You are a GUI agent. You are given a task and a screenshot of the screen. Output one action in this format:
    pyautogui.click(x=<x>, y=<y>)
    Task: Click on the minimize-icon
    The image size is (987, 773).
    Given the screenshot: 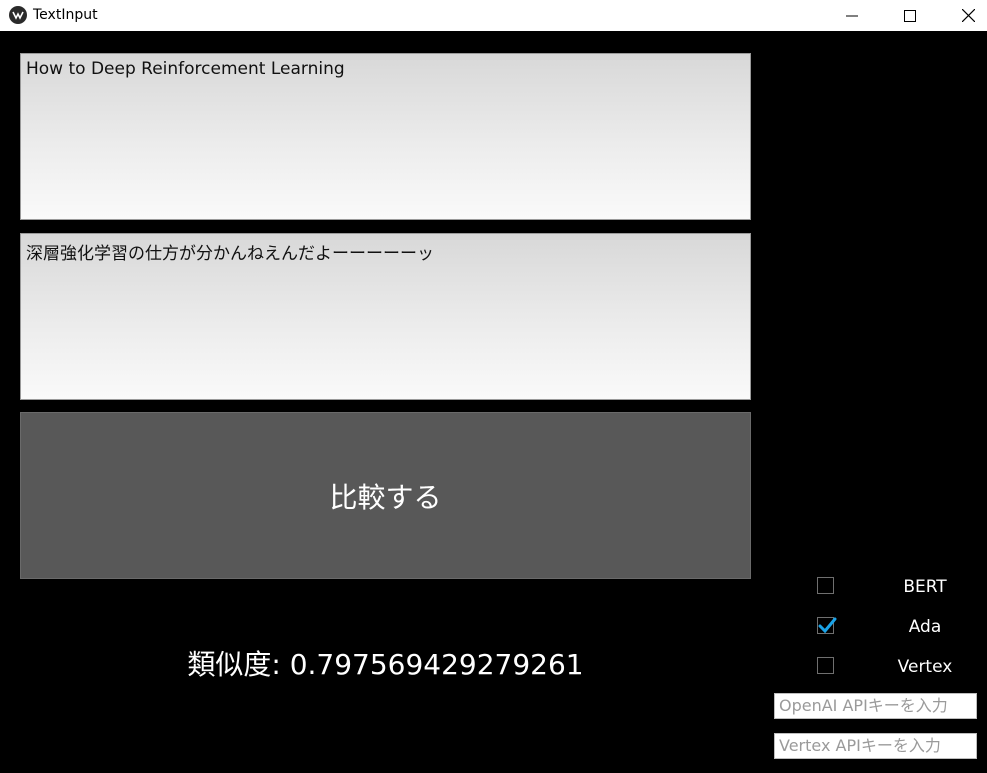 What is the action you would take?
    pyautogui.click(x=852, y=15)
    